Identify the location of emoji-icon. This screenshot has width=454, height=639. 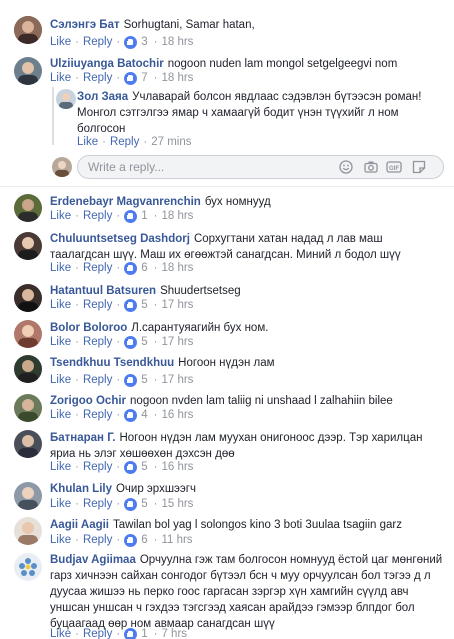
(346, 168).